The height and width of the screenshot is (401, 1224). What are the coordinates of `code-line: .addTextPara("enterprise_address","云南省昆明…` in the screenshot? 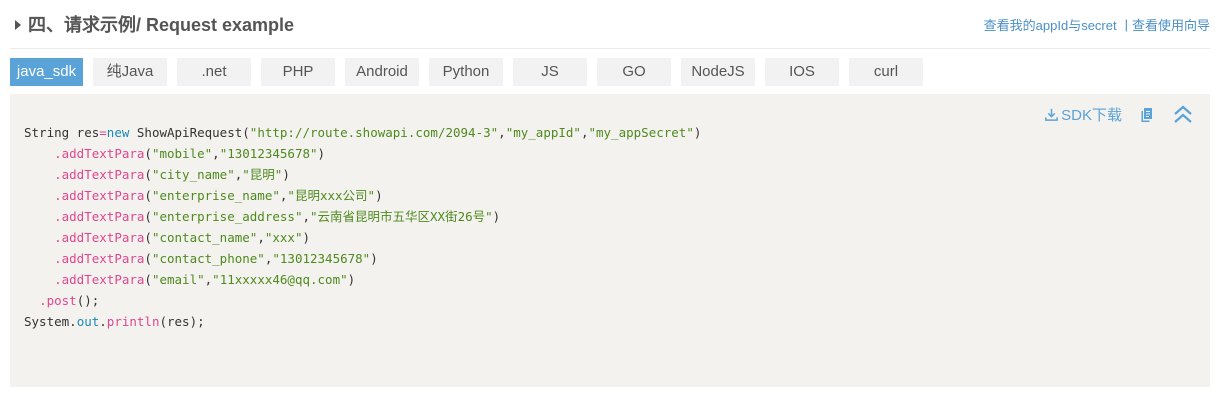 It's located at (277, 216).